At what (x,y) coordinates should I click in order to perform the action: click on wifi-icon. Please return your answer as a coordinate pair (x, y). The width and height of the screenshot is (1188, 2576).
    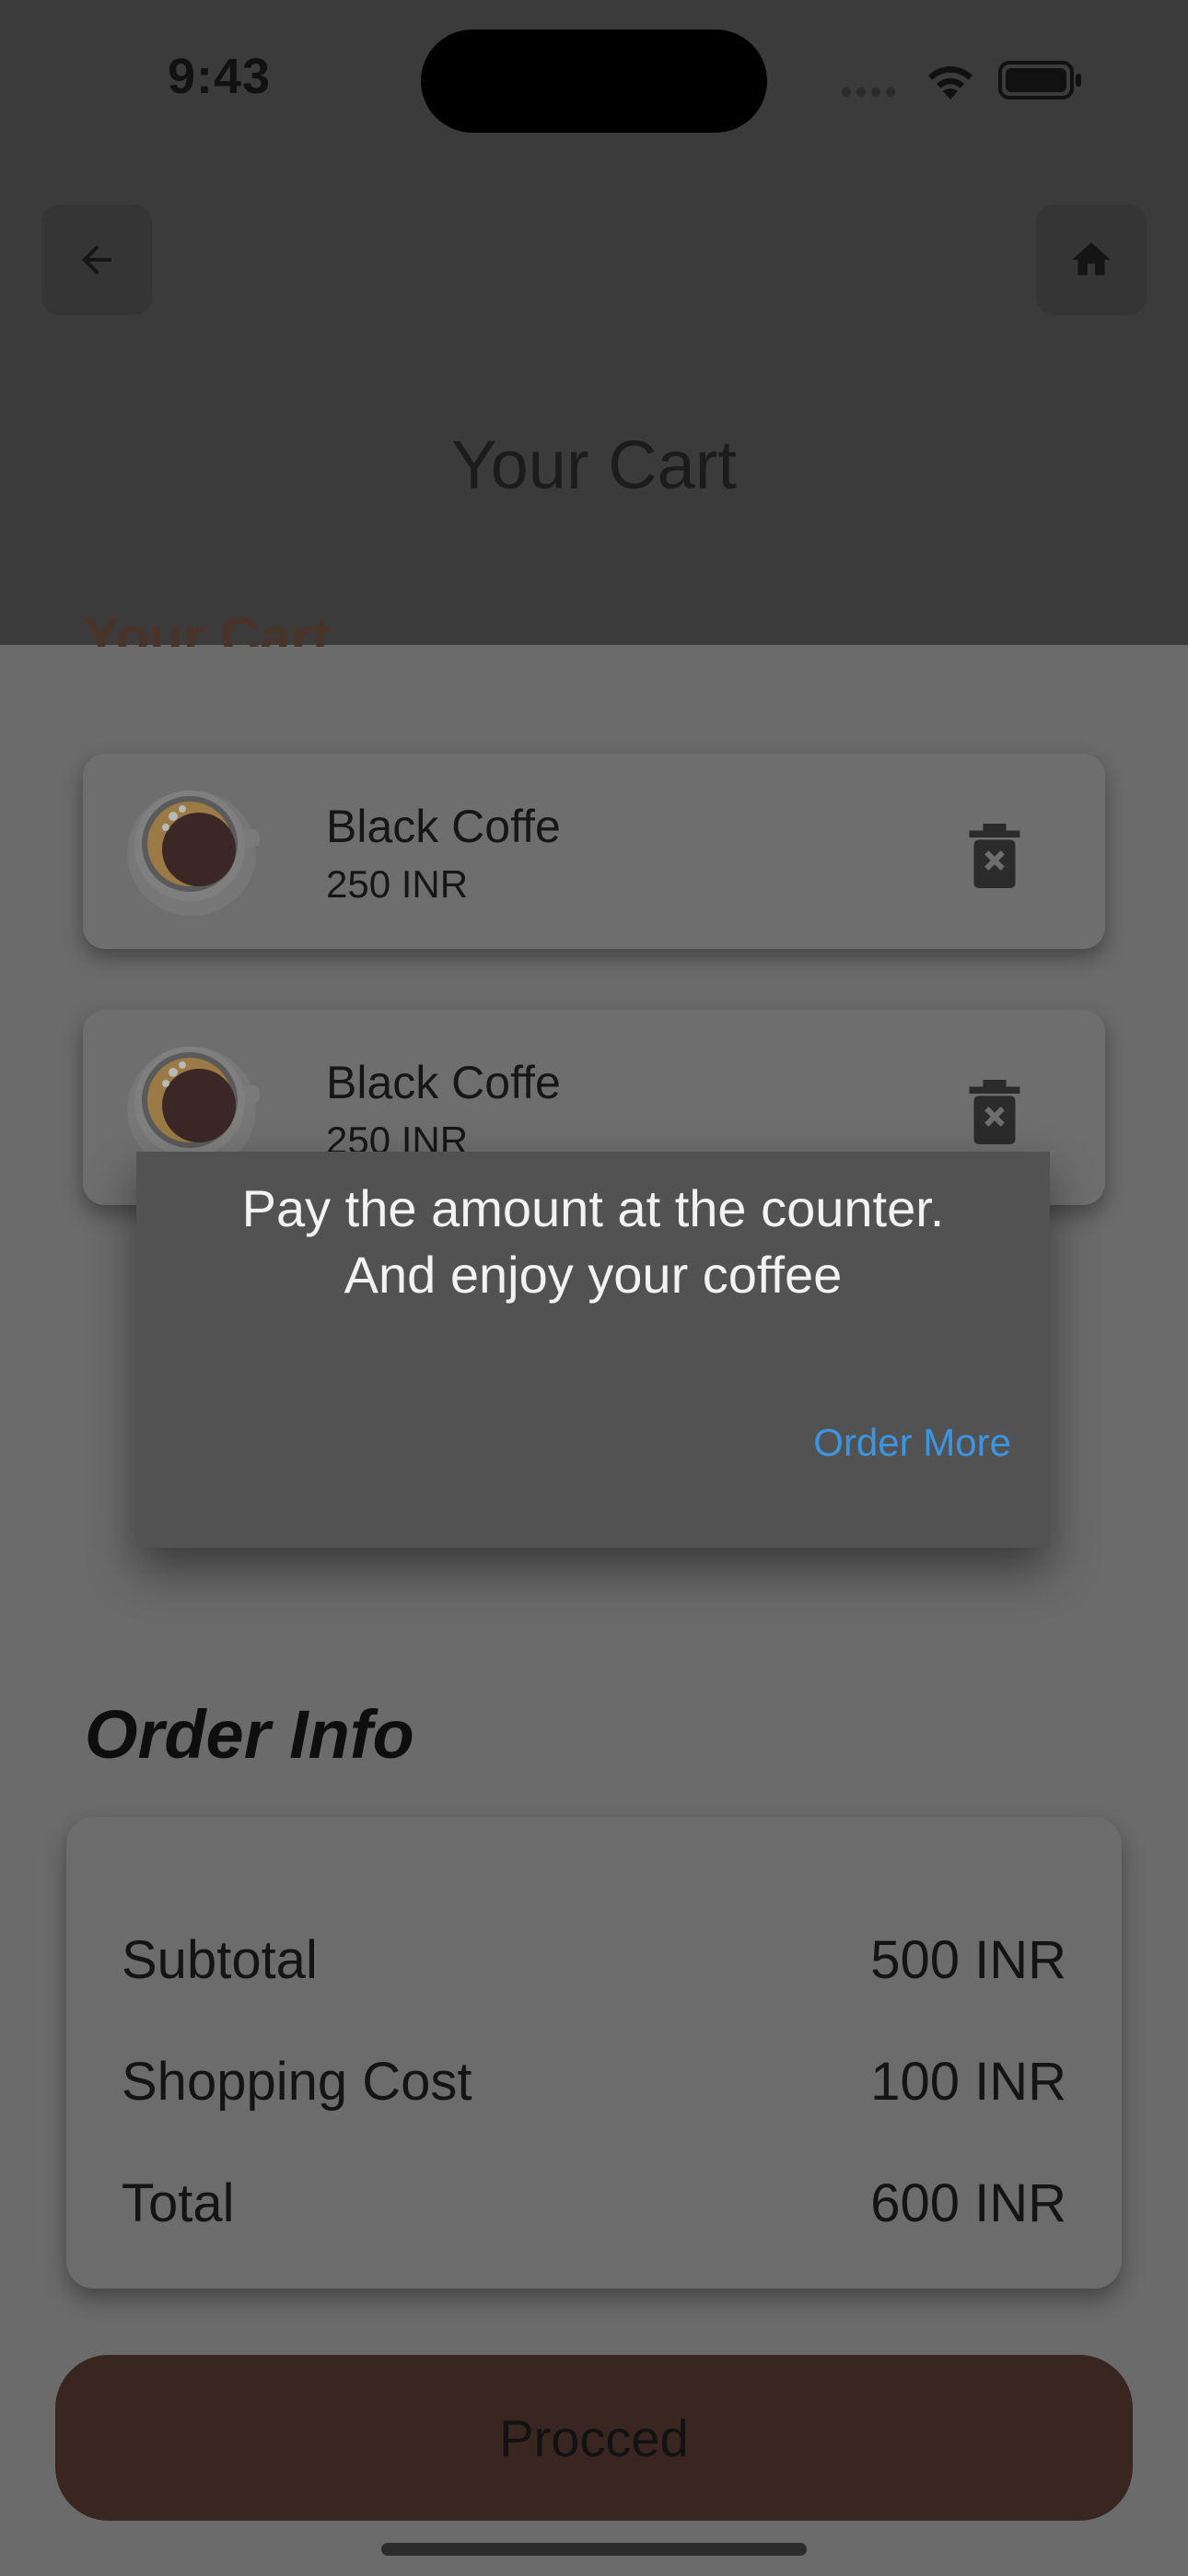
    Looking at the image, I should click on (951, 83).